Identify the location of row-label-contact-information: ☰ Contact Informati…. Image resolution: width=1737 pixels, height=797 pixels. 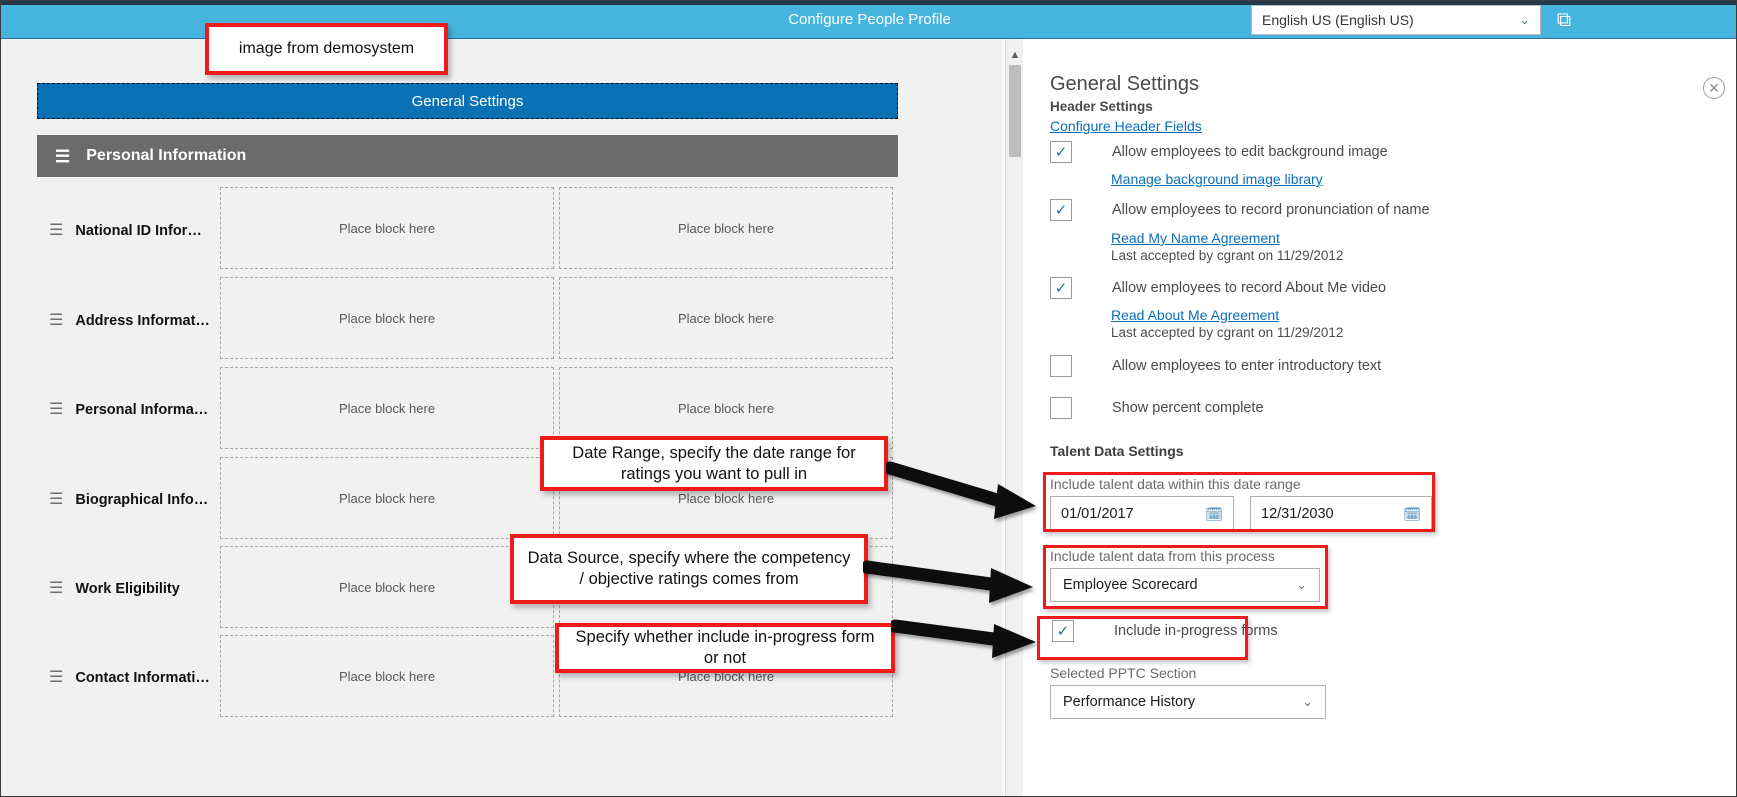
(149, 678).